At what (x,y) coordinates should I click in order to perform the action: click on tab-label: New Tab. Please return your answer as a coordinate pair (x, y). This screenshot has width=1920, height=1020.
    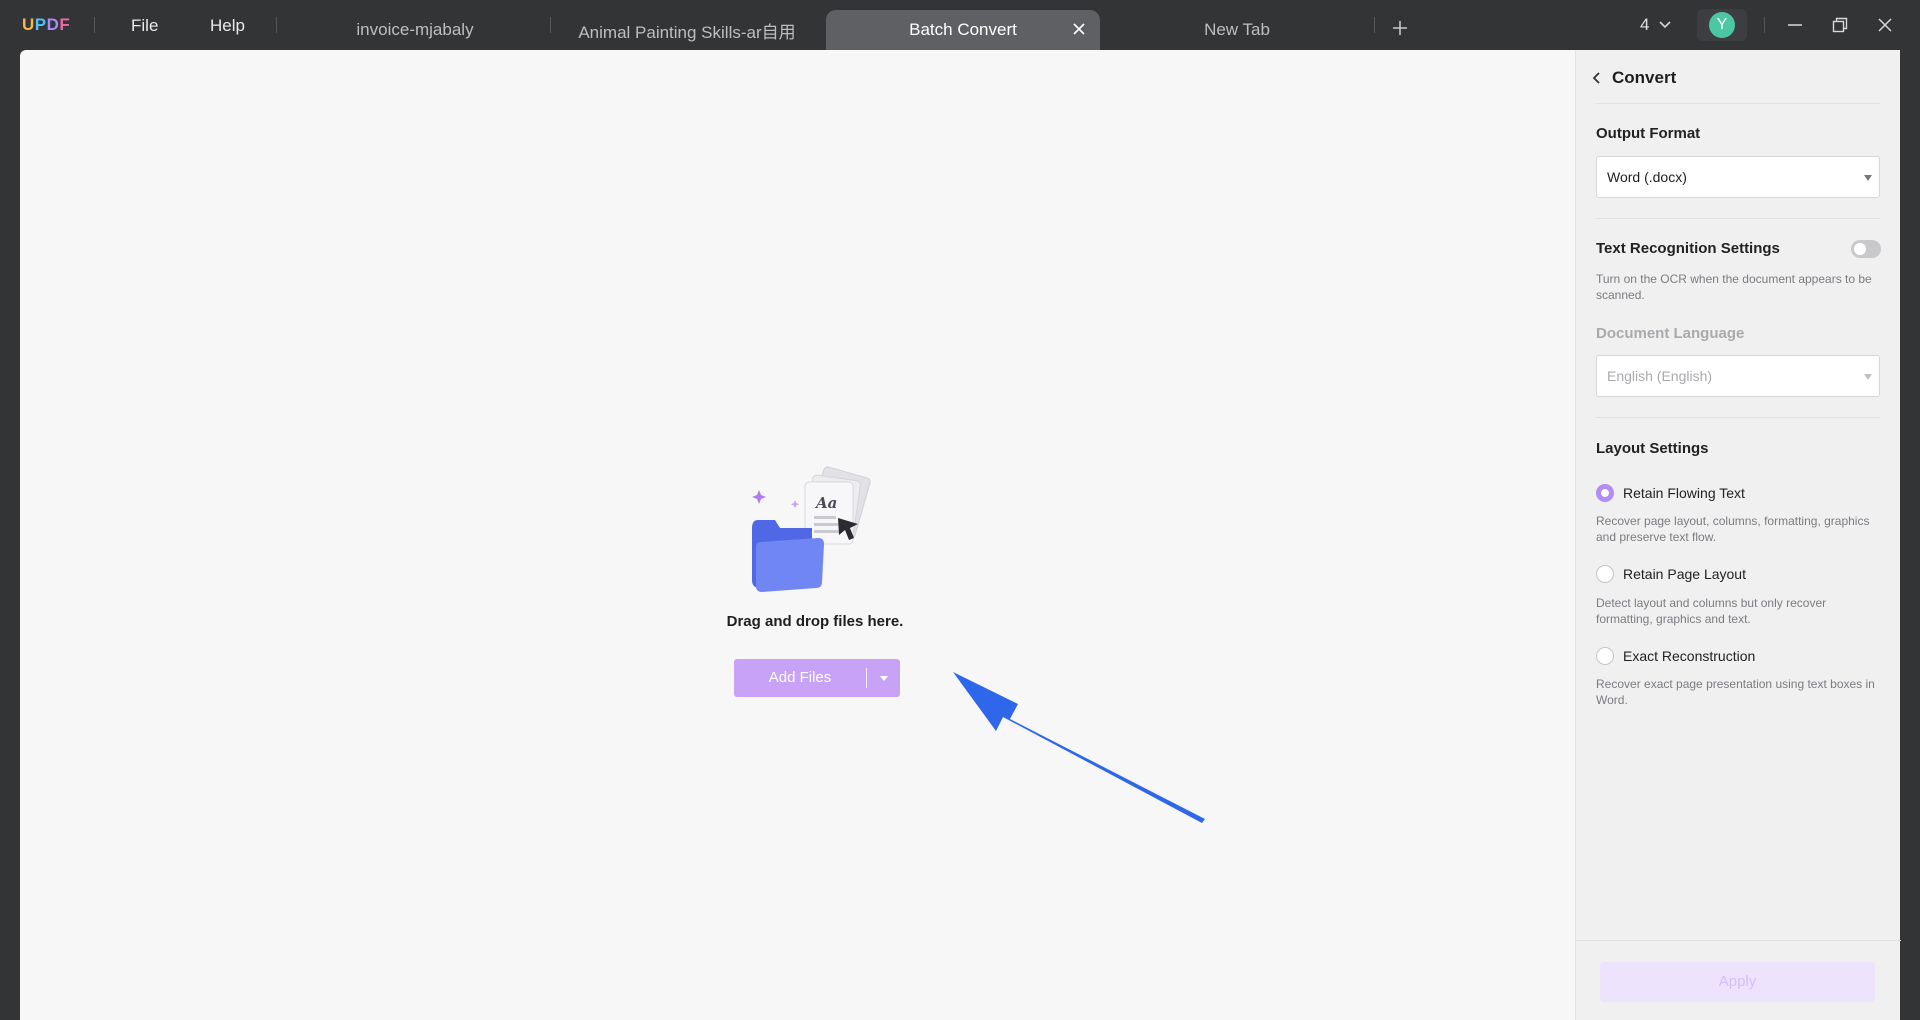
    Looking at the image, I should click on (1237, 29).